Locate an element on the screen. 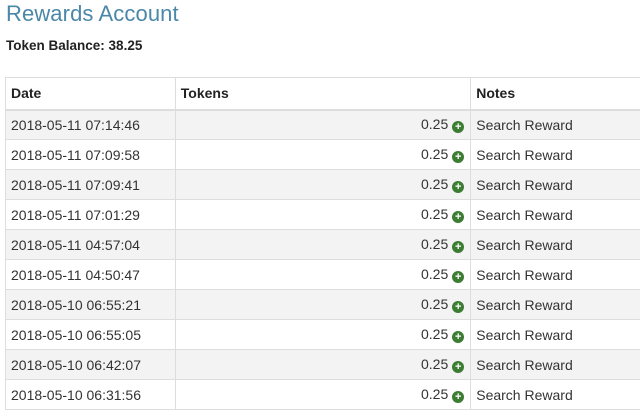  column-header-notes: Notes is located at coordinates (555, 94).